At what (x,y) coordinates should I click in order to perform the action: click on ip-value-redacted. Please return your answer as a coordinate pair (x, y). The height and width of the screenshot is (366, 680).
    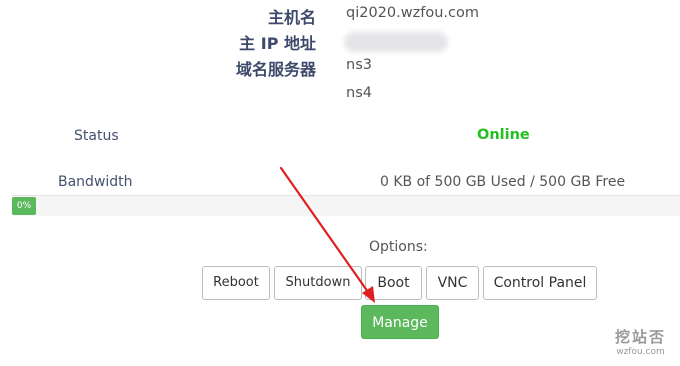
    Looking at the image, I should click on (396, 42).